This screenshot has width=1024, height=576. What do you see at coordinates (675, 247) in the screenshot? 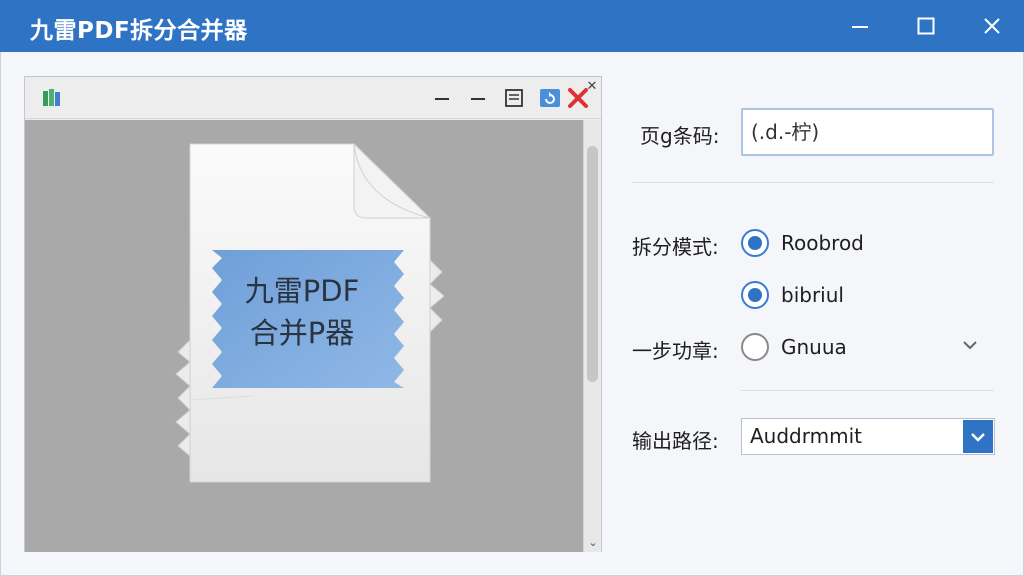
I see `split-mode-label: 拆分模式:` at bounding box center [675, 247].